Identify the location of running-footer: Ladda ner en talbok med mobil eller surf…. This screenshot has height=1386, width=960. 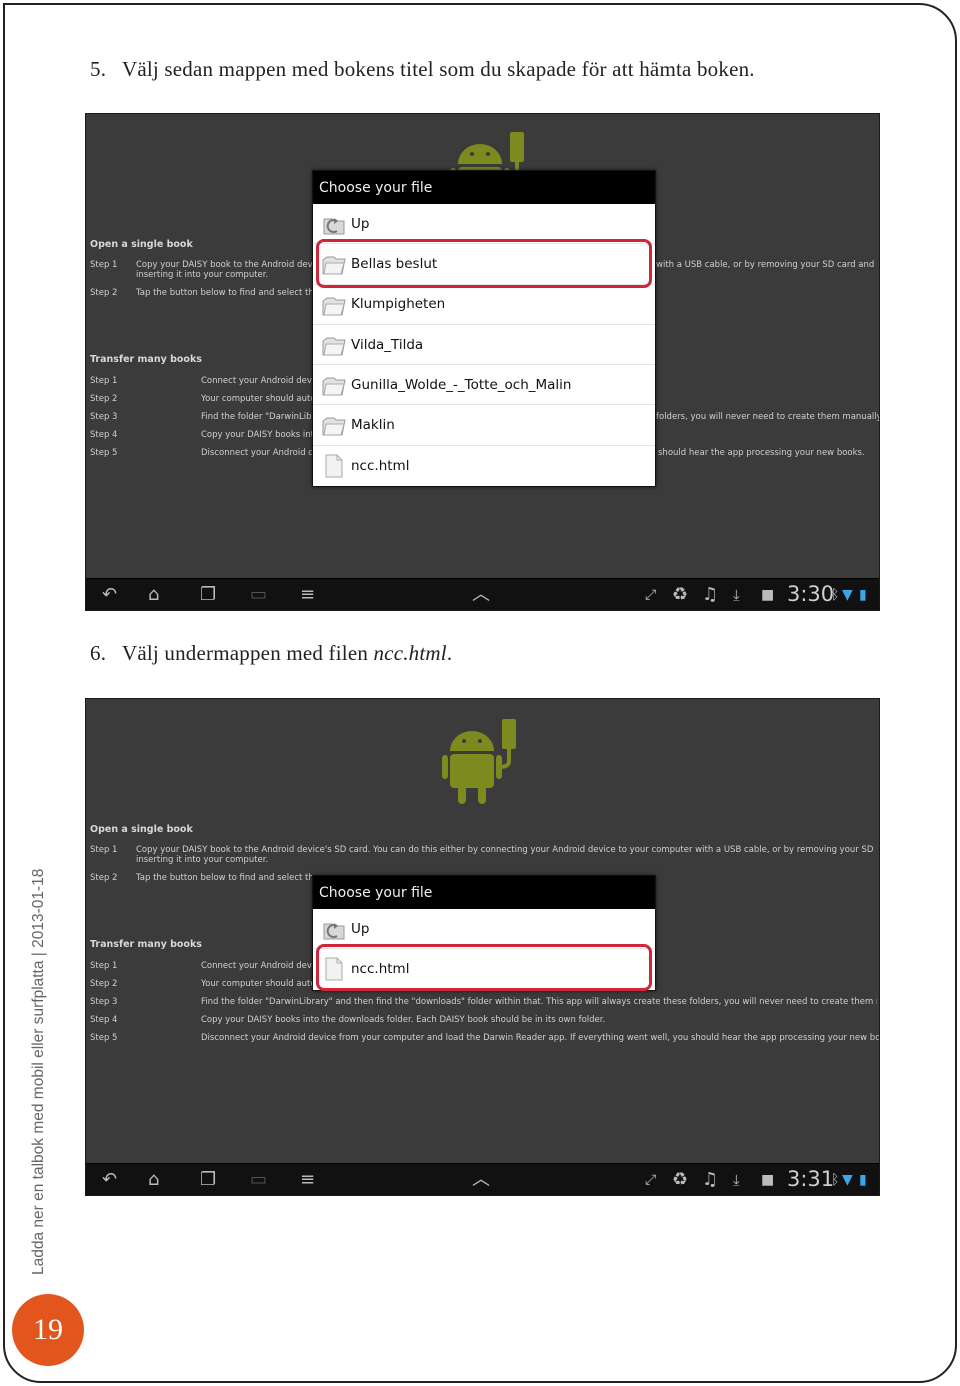
(38, 1071).